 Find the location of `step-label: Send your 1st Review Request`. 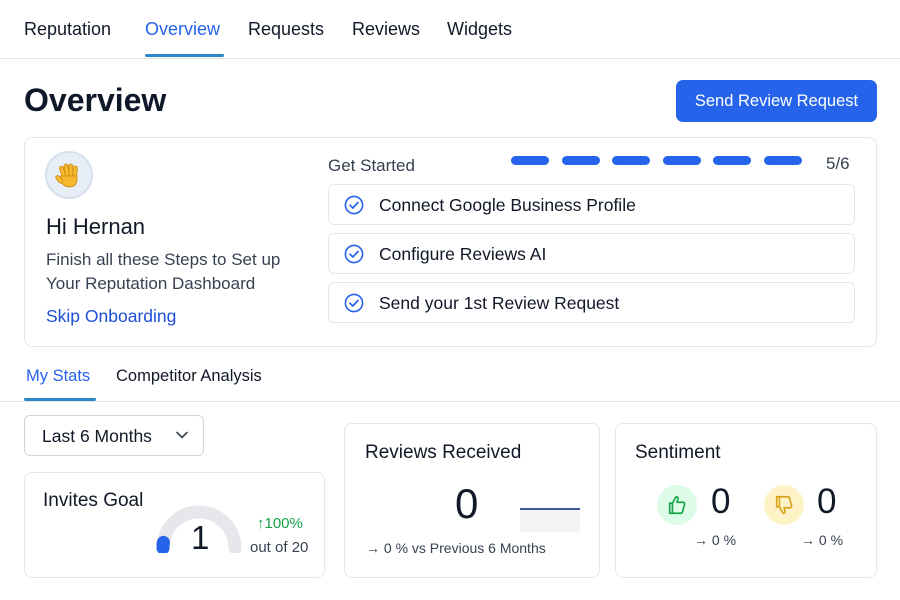

step-label: Send your 1st Review Request is located at coordinates (499, 303).